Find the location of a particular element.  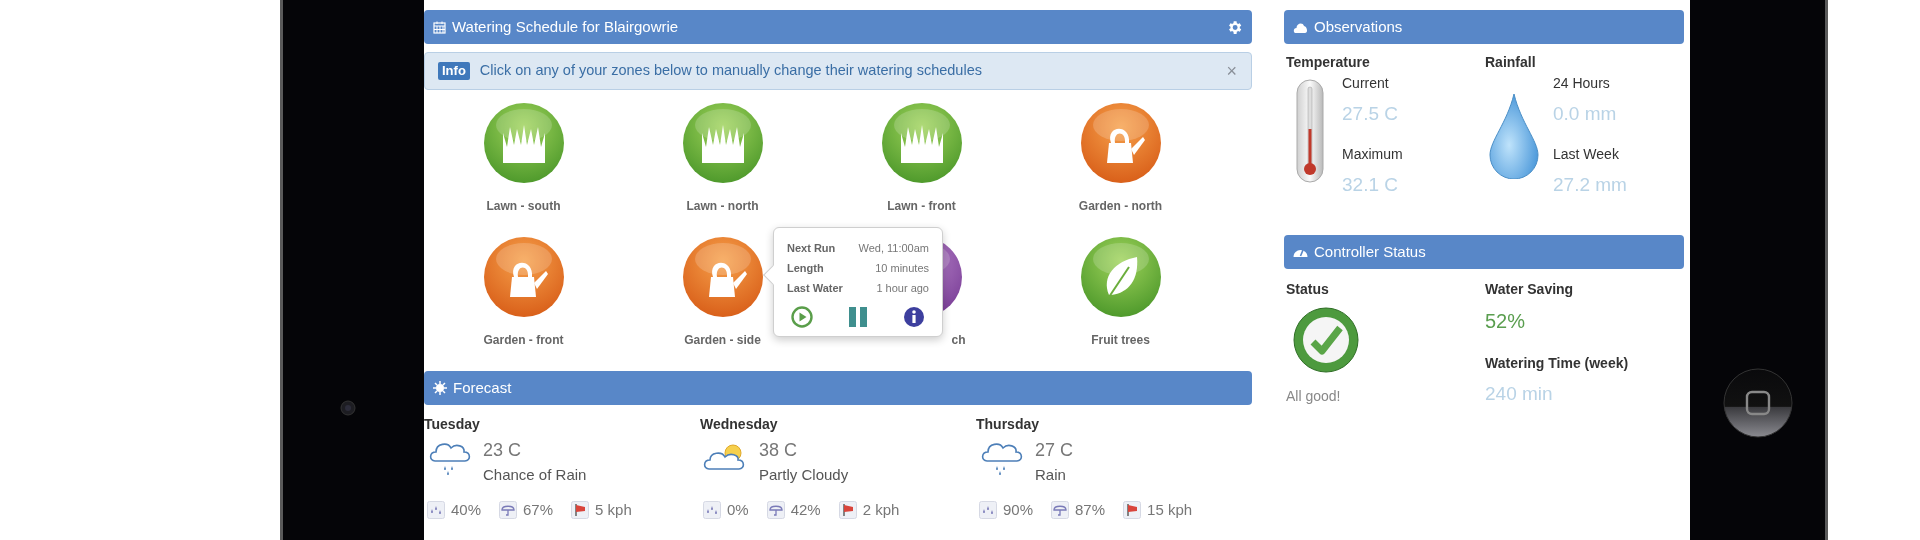

home-button-icon is located at coordinates (1757, 403).